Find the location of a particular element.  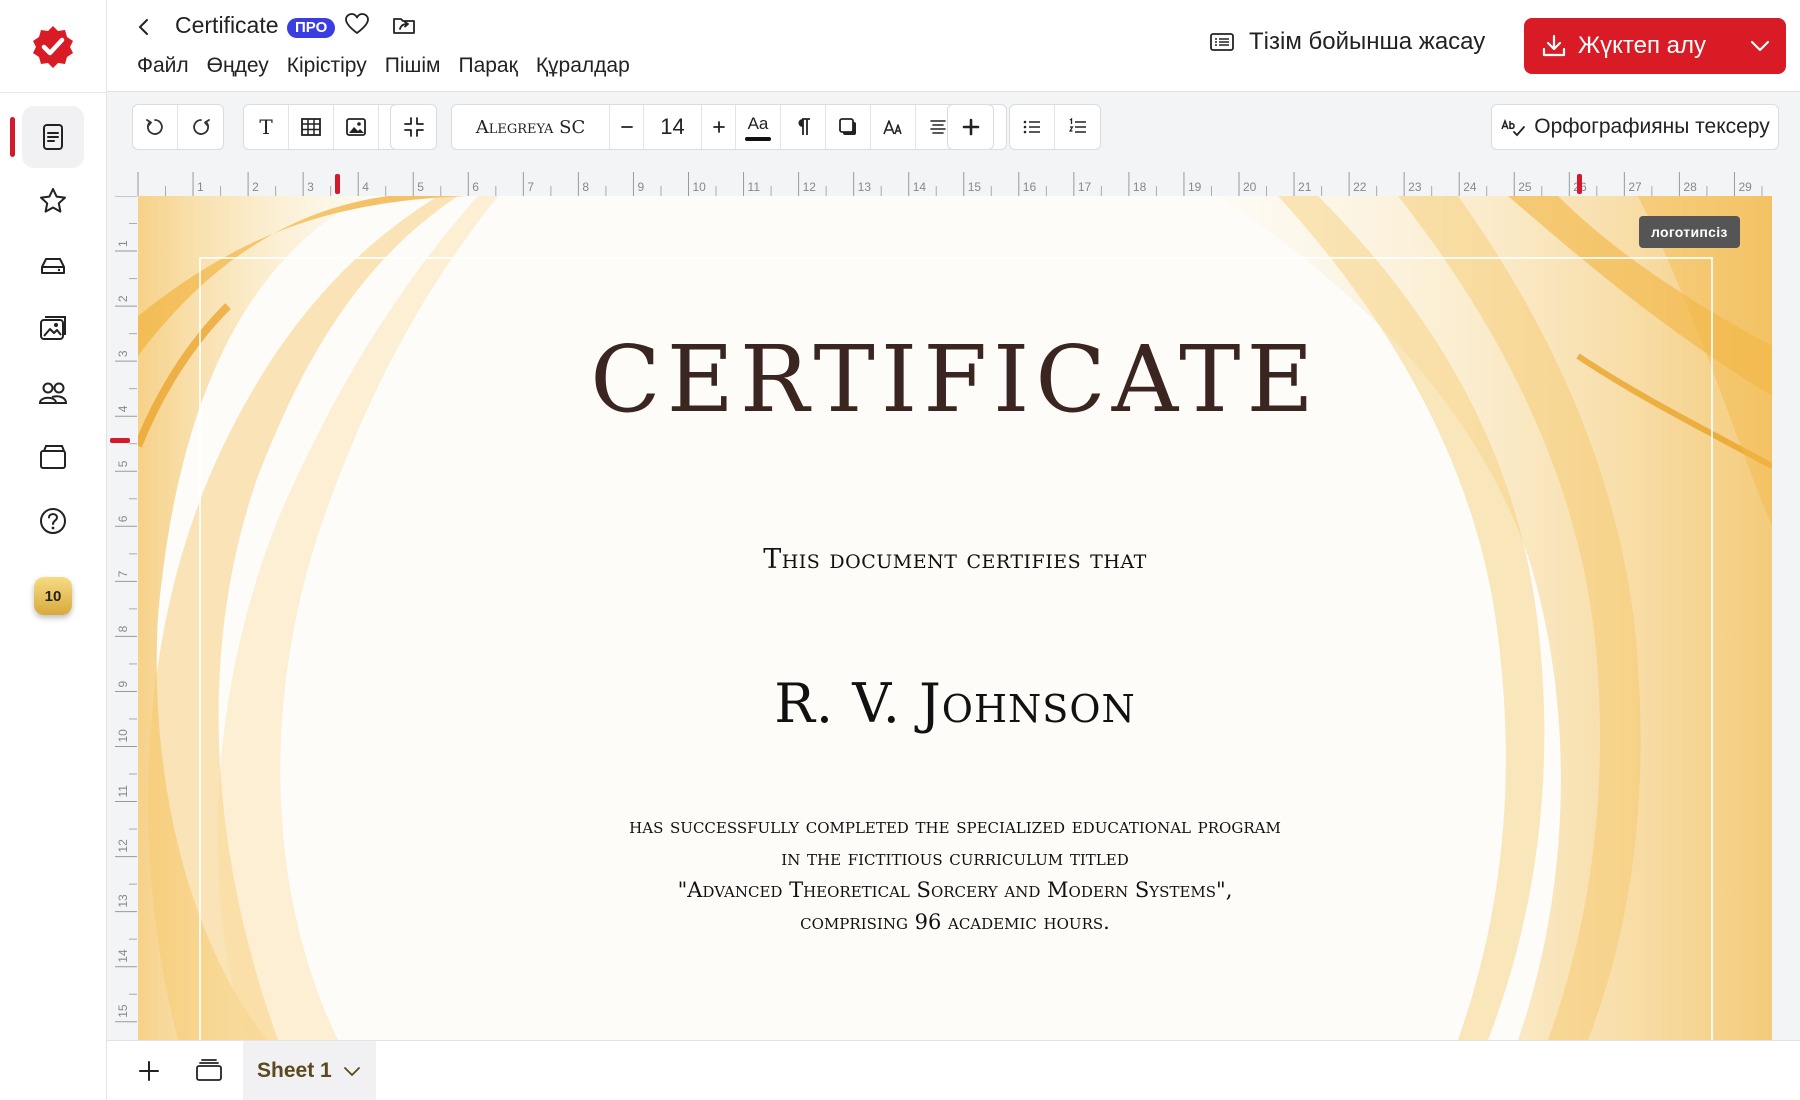

paragraph-button is located at coordinates (803, 127).